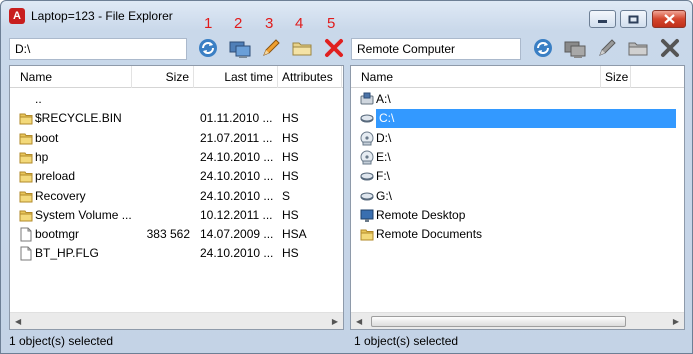  What do you see at coordinates (168, 234) in the screenshot?
I see `file-size: 383 562` at bounding box center [168, 234].